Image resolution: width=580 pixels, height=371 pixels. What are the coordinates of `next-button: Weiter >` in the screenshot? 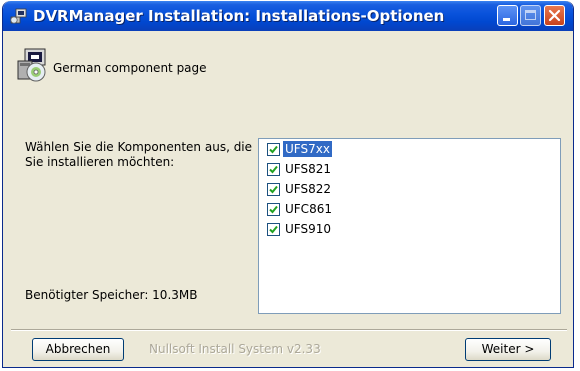 It's located at (508, 349).